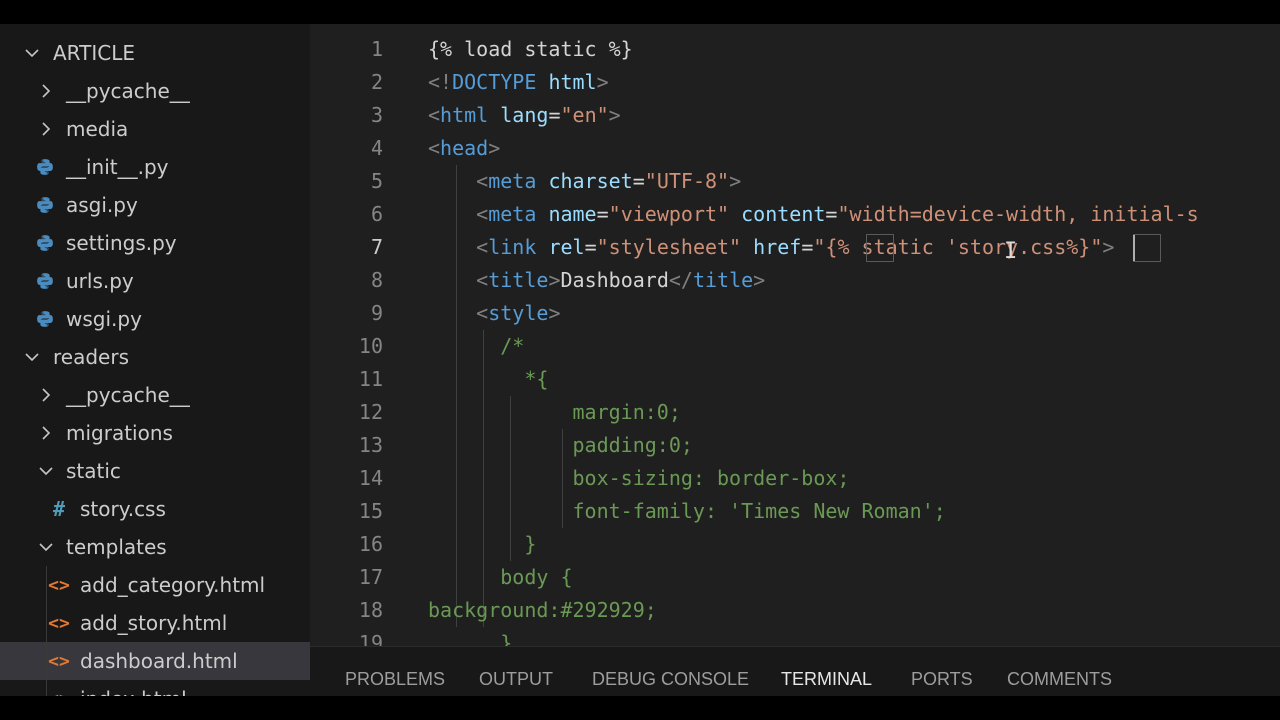 The height and width of the screenshot is (720, 1280). I want to click on code-token: background:#292929;, so click(542, 610).